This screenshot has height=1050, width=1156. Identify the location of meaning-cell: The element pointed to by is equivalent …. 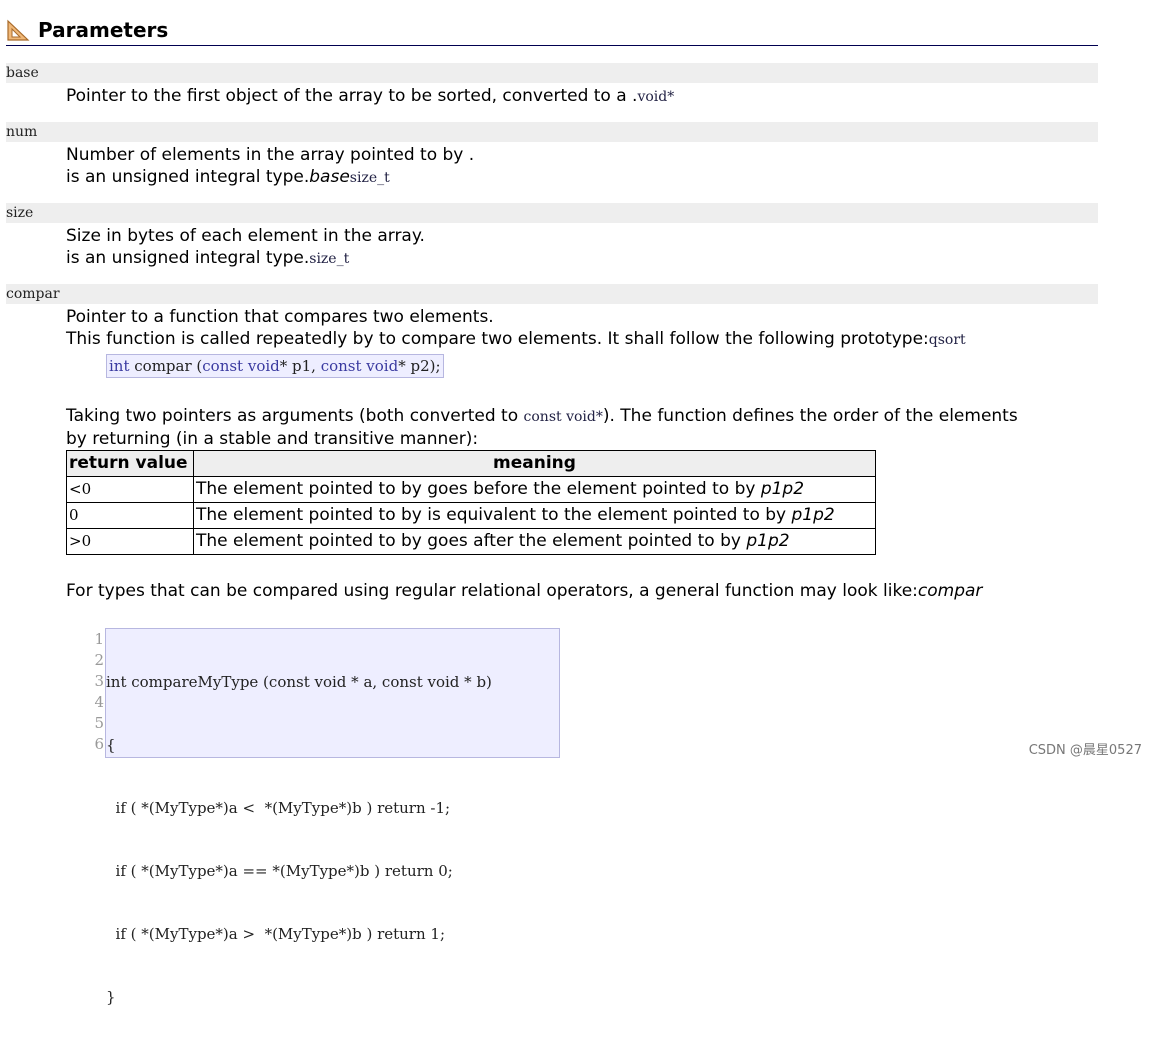
(534, 515).